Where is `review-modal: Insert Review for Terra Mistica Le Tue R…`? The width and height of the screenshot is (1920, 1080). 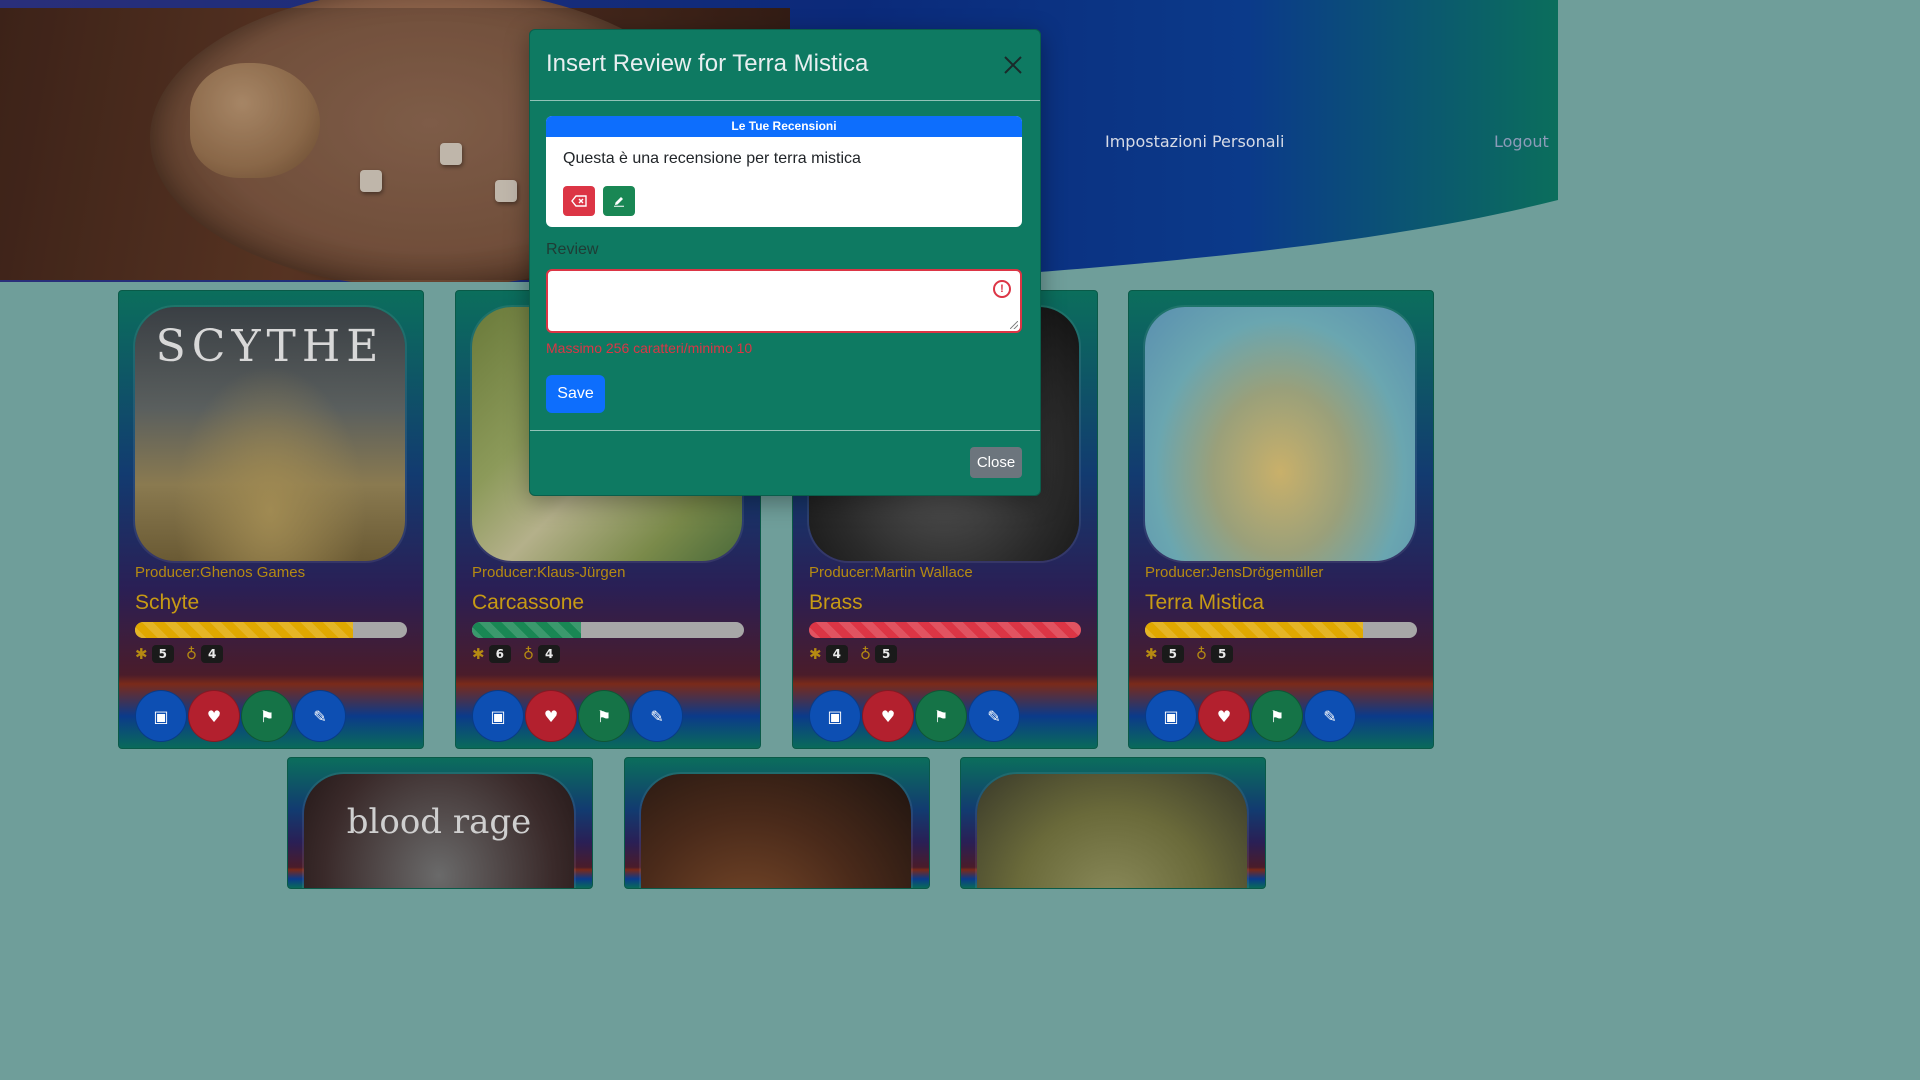 review-modal: Insert Review for Terra Mistica Le Tue R… is located at coordinates (785, 262).